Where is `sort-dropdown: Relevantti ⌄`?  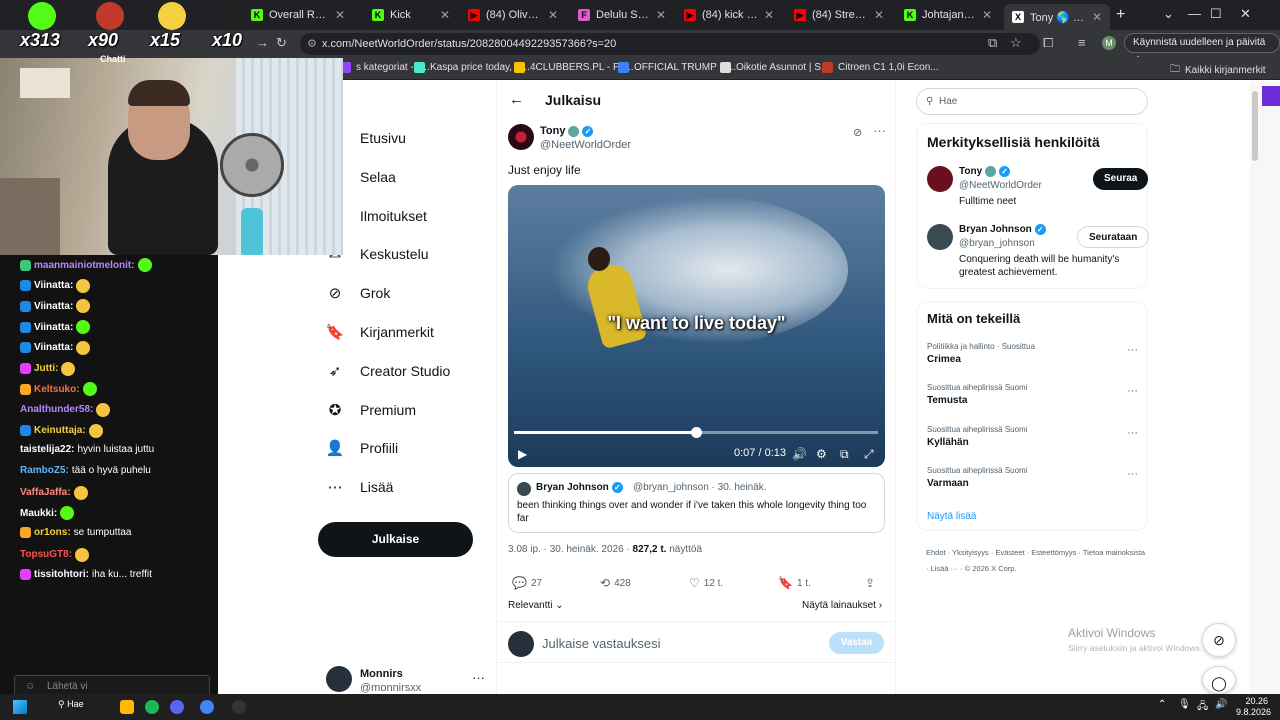
sort-dropdown: Relevantti ⌄ is located at coordinates (536, 605).